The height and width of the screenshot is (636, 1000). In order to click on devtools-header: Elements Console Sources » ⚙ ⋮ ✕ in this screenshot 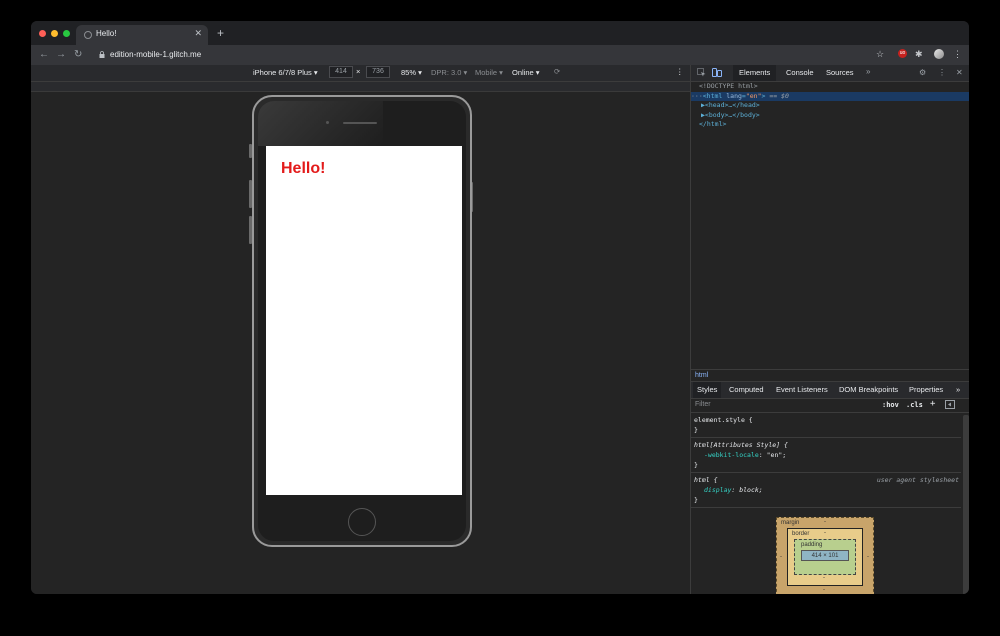, I will do `click(830, 73)`.